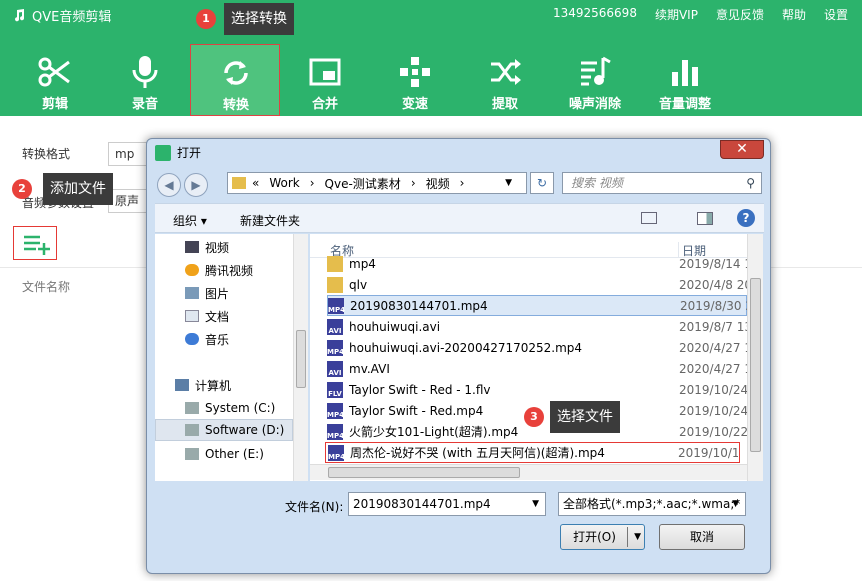  Describe the element at coordinates (746, 218) in the screenshot. I see `help-icon: ?` at that location.